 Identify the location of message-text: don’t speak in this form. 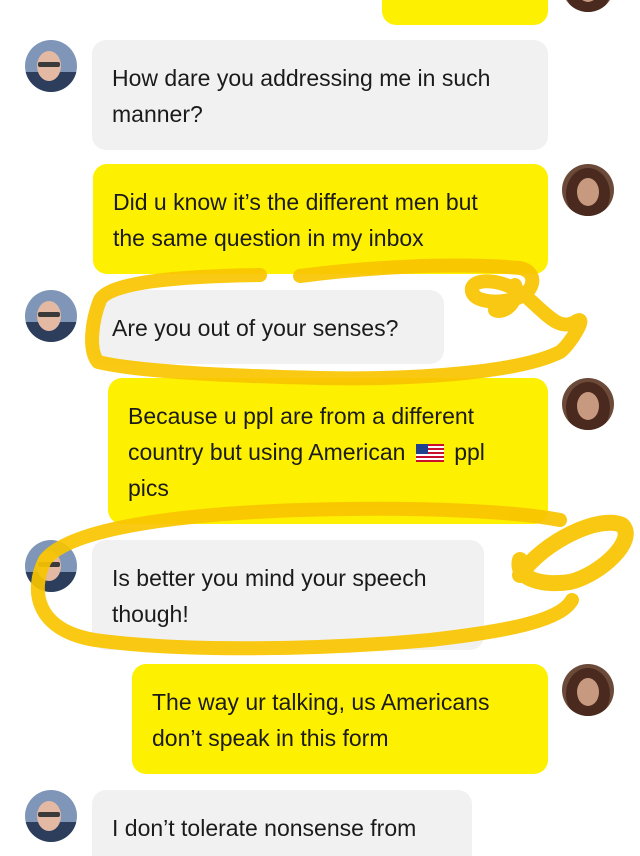
(270, 738).